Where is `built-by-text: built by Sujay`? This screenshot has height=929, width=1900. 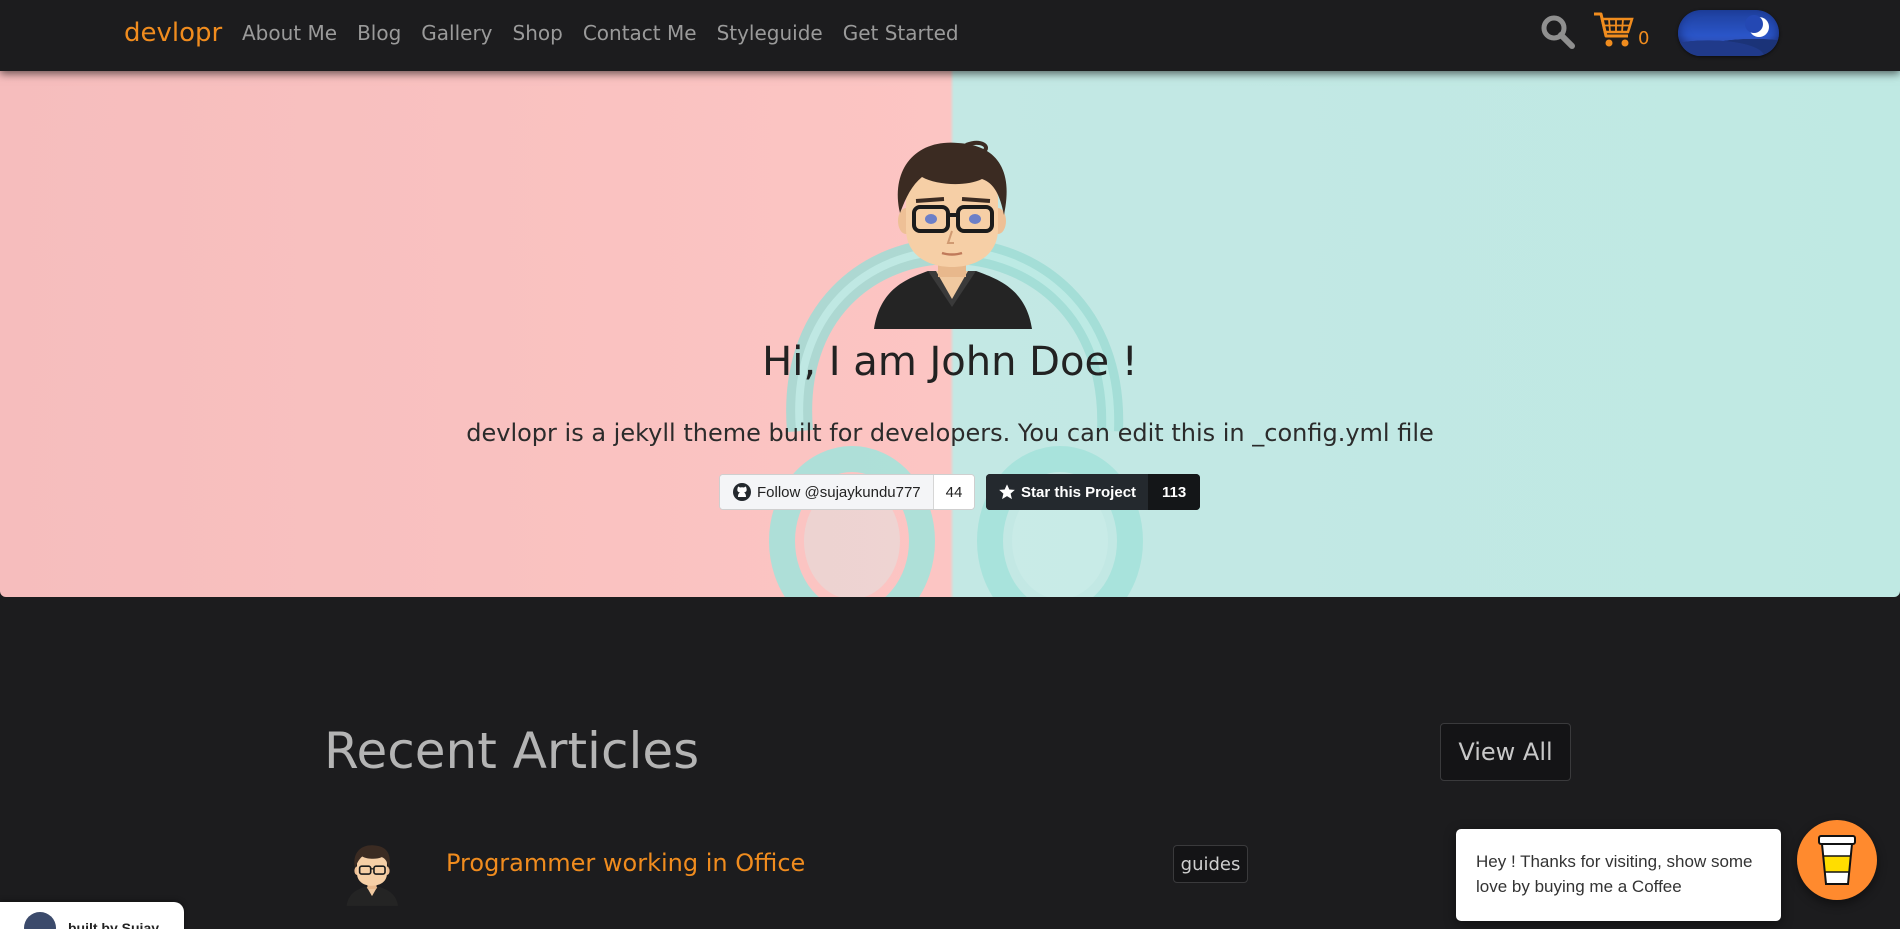
built-by-text: built by Sujay is located at coordinates (114, 924).